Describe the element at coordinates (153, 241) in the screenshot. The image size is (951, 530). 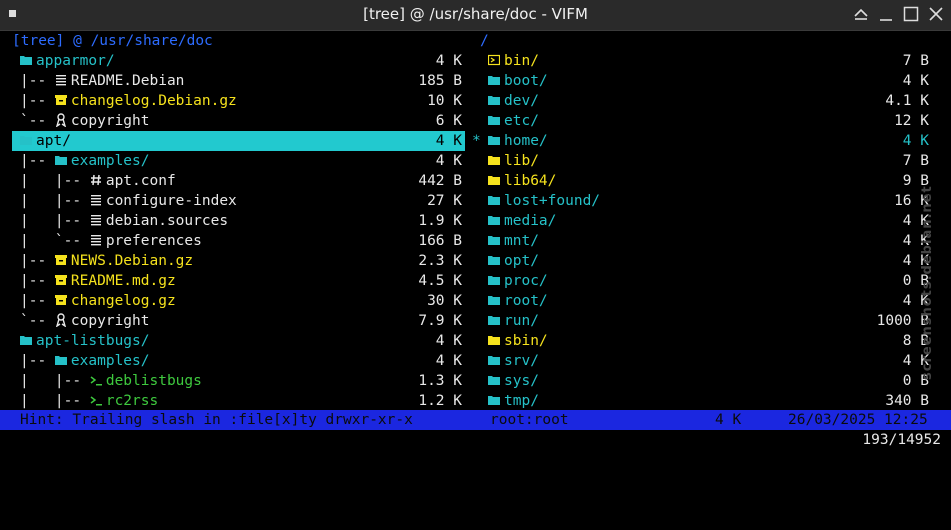
I see `file-name: preferences` at that location.